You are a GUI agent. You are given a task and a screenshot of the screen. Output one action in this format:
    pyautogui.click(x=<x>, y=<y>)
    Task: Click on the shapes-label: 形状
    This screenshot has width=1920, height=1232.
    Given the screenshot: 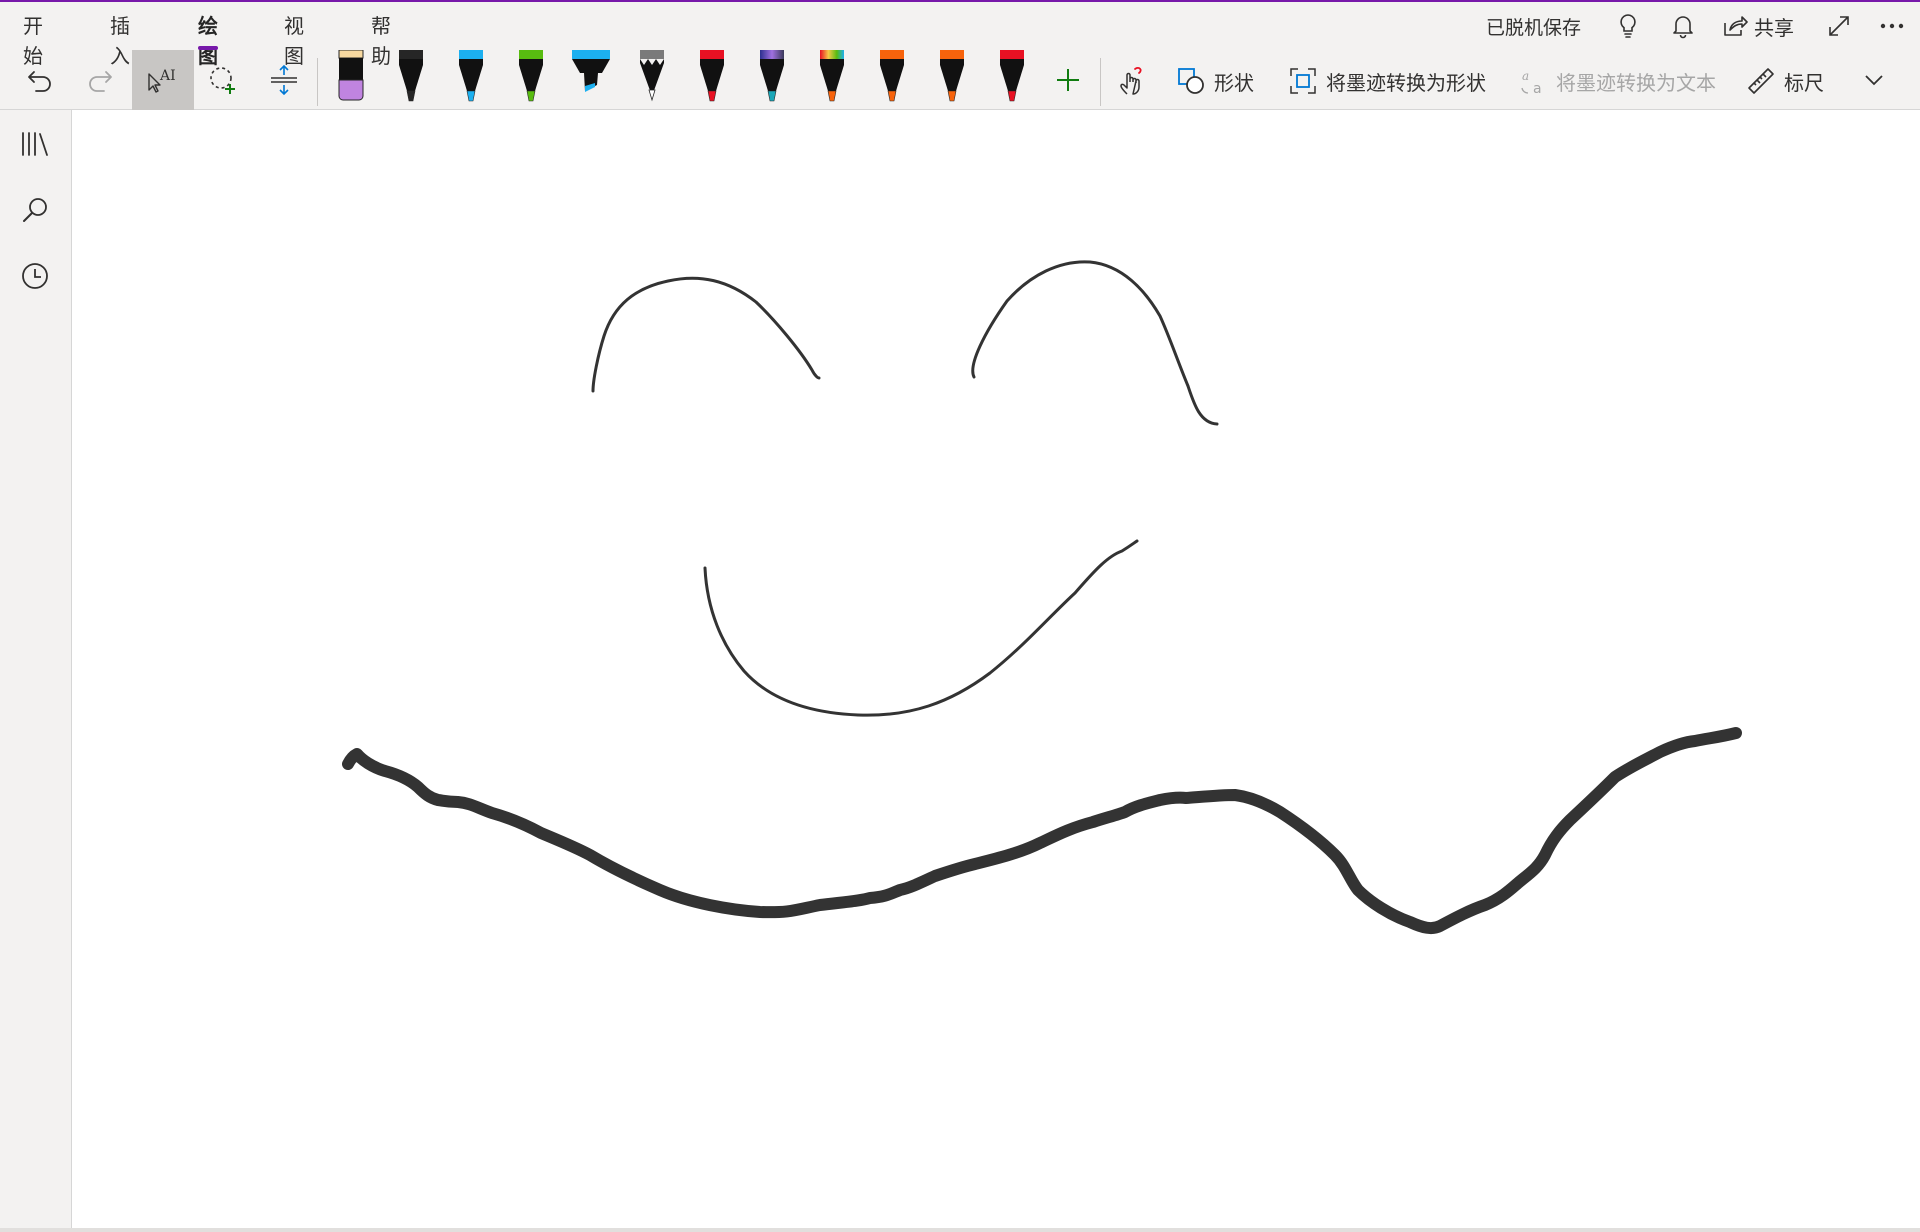 What is the action you would take?
    pyautogui.click(x=1234, y=83)
    